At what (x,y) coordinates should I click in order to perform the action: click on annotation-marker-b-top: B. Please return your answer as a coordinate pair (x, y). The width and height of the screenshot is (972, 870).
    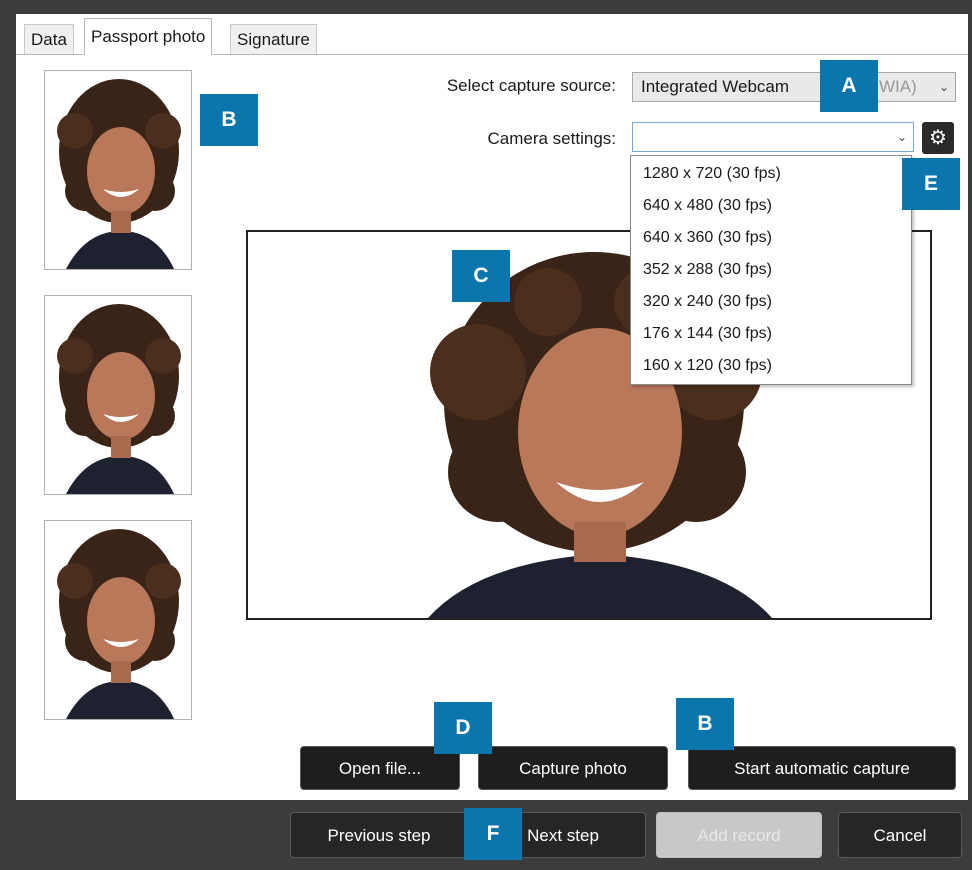
    Looking at the image, I should click on (229, 120).